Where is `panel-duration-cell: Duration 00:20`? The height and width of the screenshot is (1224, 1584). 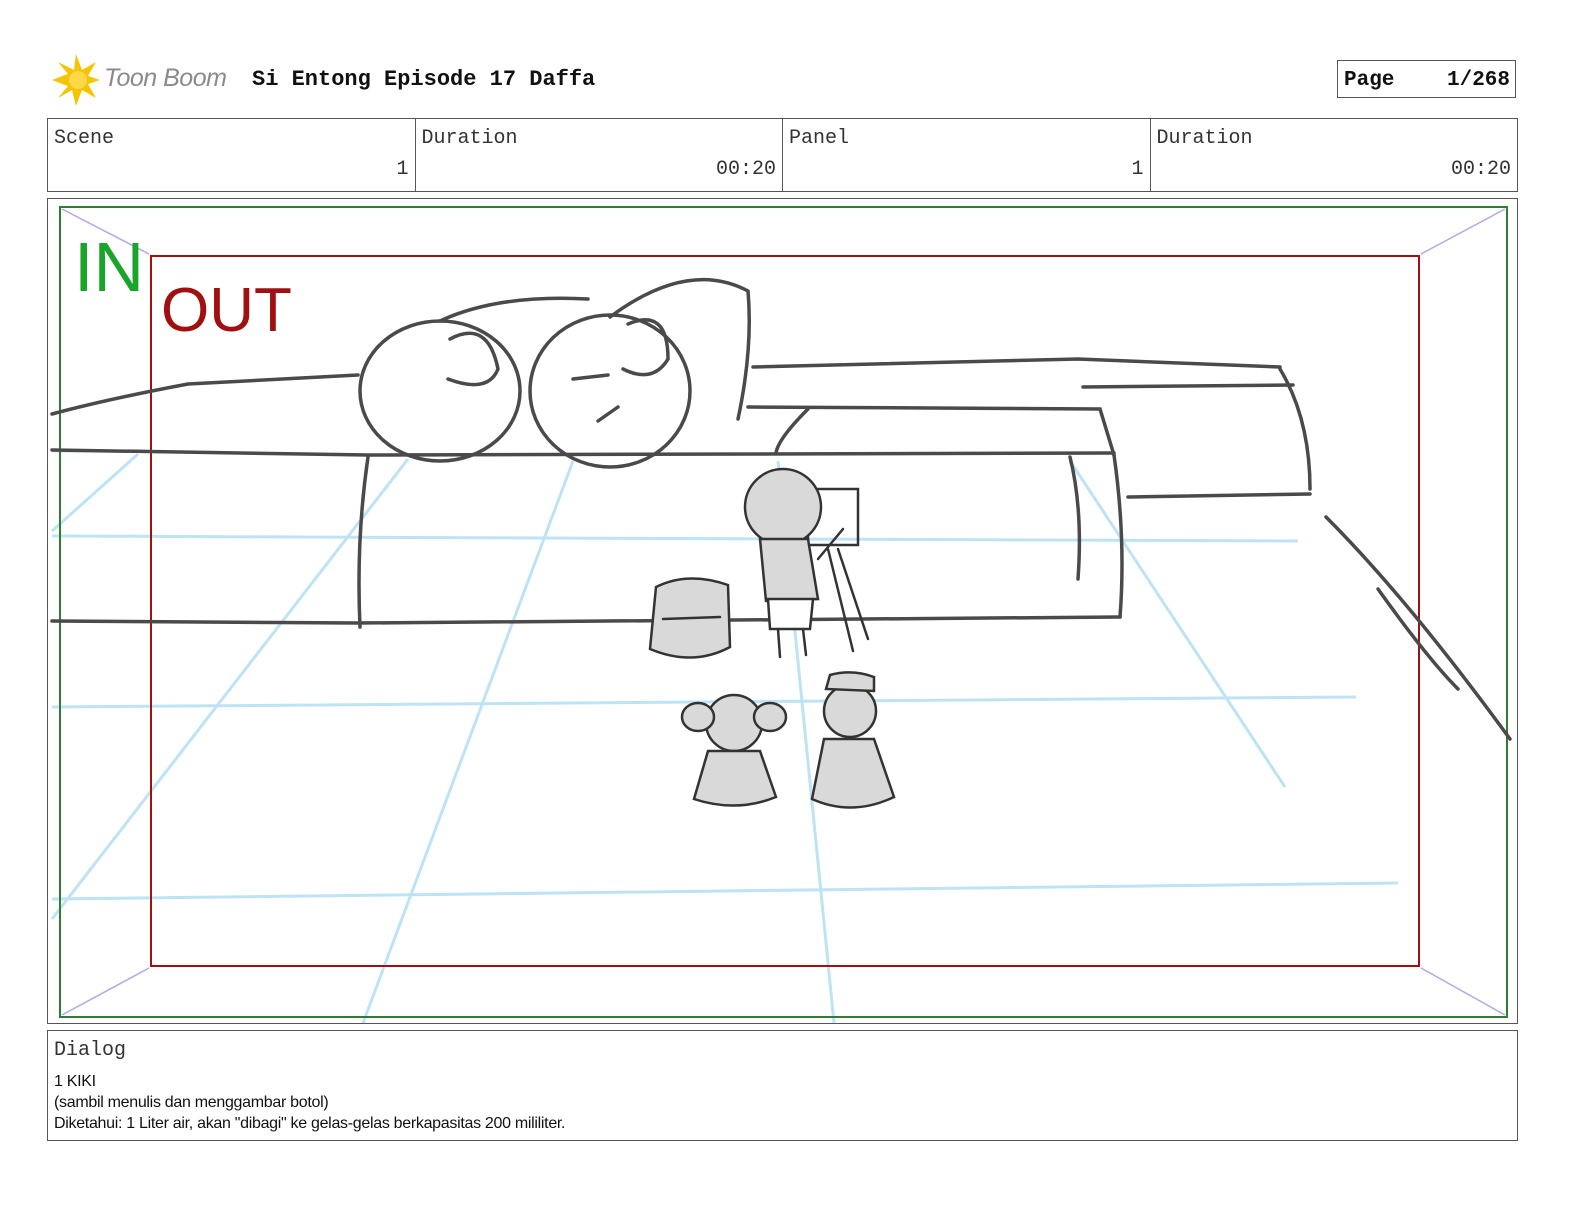
panel-duration-cell: Duration 00:20 is located at coordinates (1334, 155).